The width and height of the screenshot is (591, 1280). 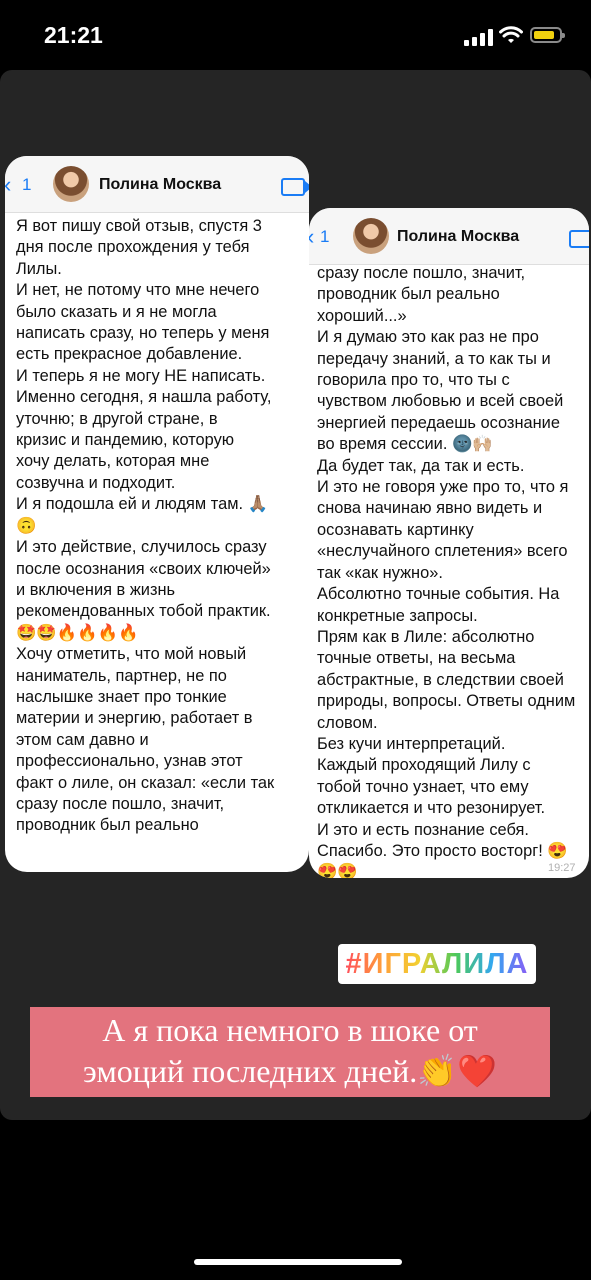 I want to click on message-timestamp: 19:27, so click(x=562, y=868).